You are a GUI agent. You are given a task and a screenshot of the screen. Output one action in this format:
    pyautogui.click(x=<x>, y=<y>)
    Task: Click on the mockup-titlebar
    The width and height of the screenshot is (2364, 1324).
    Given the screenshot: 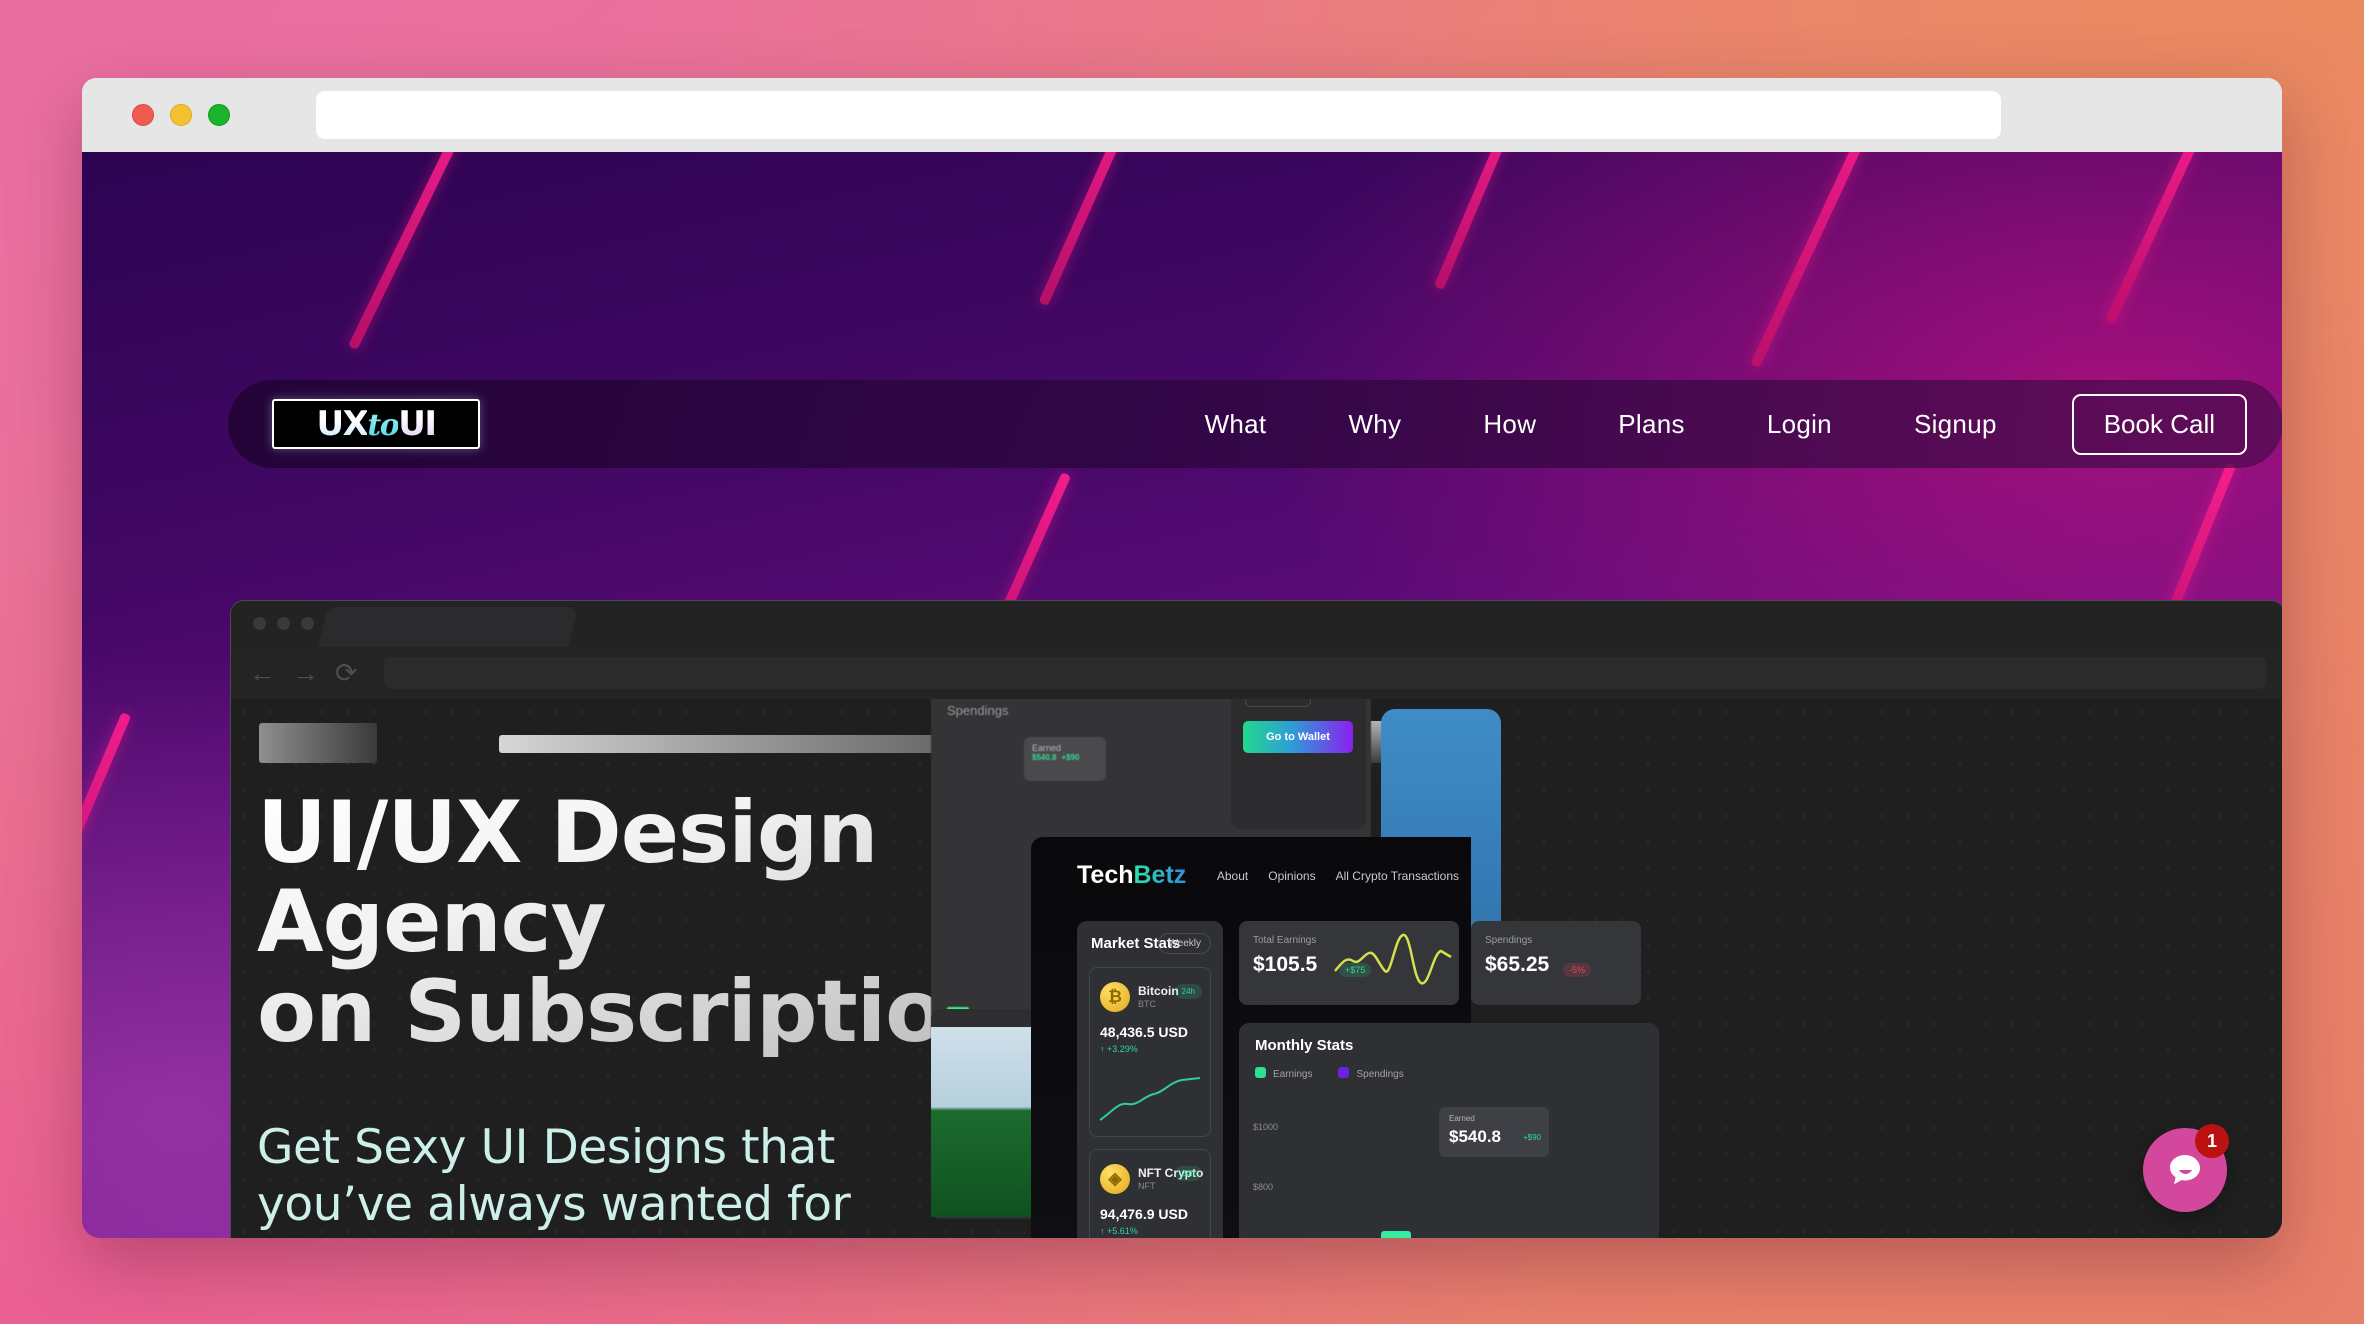 What is the action you would take?
    pyautogui.click(x=1256, y=624)
    